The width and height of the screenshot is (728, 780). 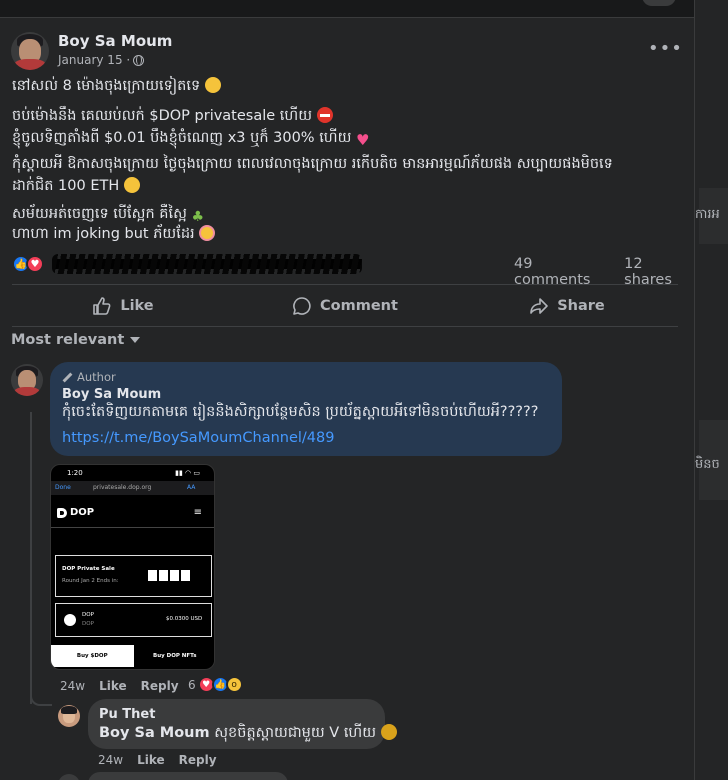 I want to click on comment-meta: 24w Like Reply, so click(x=119, y=686).